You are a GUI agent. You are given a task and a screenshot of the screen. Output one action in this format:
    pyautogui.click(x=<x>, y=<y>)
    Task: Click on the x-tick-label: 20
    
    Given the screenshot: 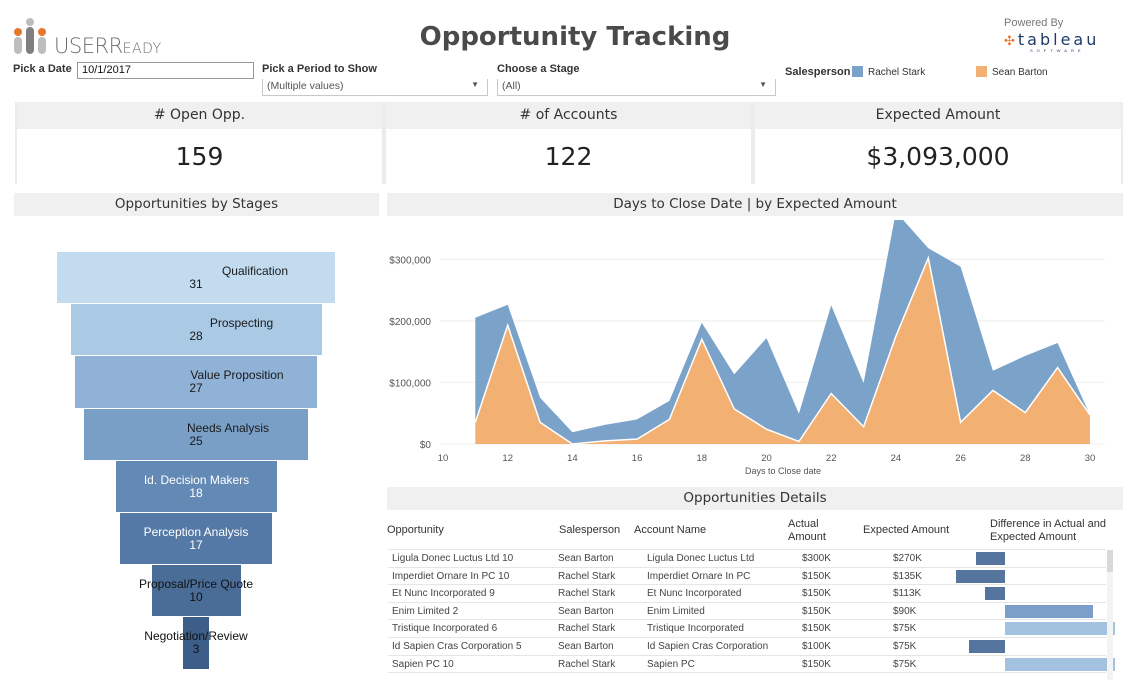 What is the action you would take?
    pyautogui.click(x=766, y=458)
    